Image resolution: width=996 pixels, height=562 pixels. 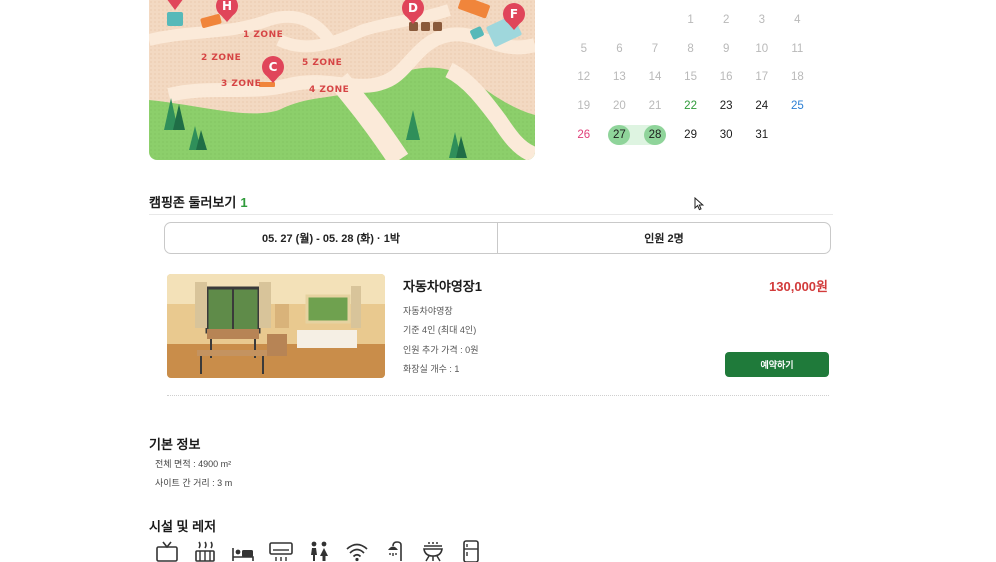 What do you see at coordinates (205, 551) in the screenshot?
I see `heater-icon` at bounding box center [205, 551].